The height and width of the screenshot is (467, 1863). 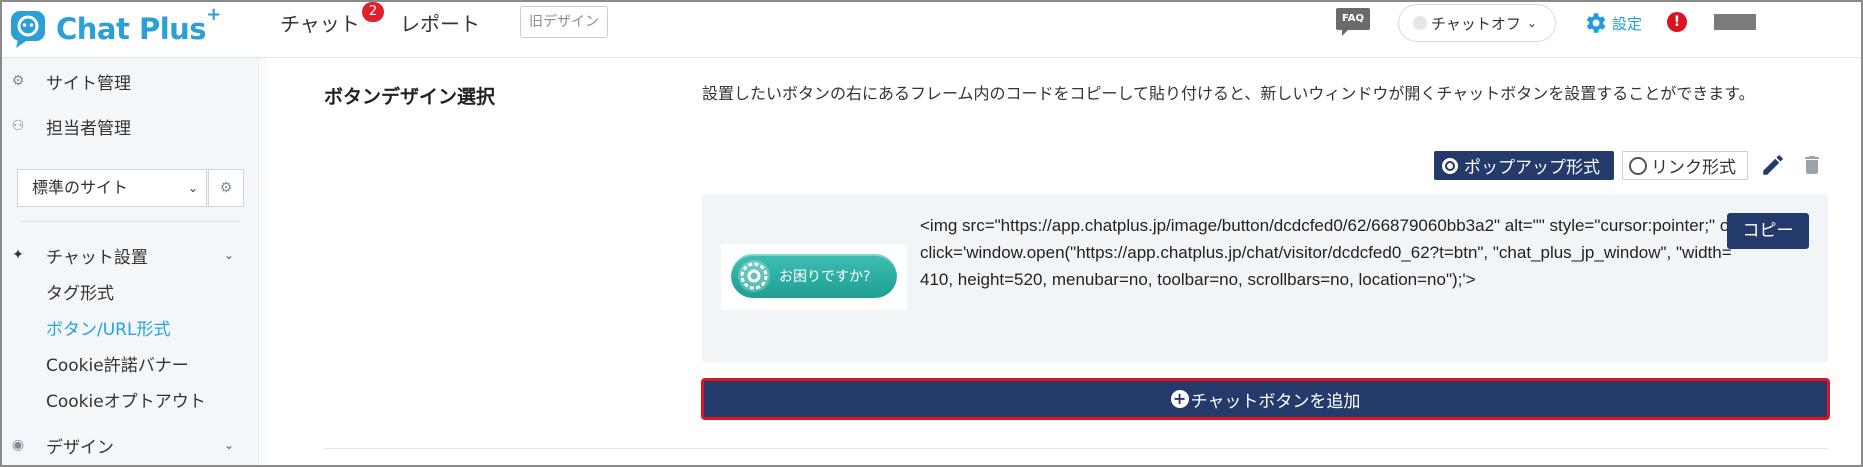 What do you see at coordinates (1179, 399) in the screenshot?
I see `plus-icon: +` at bounding box center [1179, 399].